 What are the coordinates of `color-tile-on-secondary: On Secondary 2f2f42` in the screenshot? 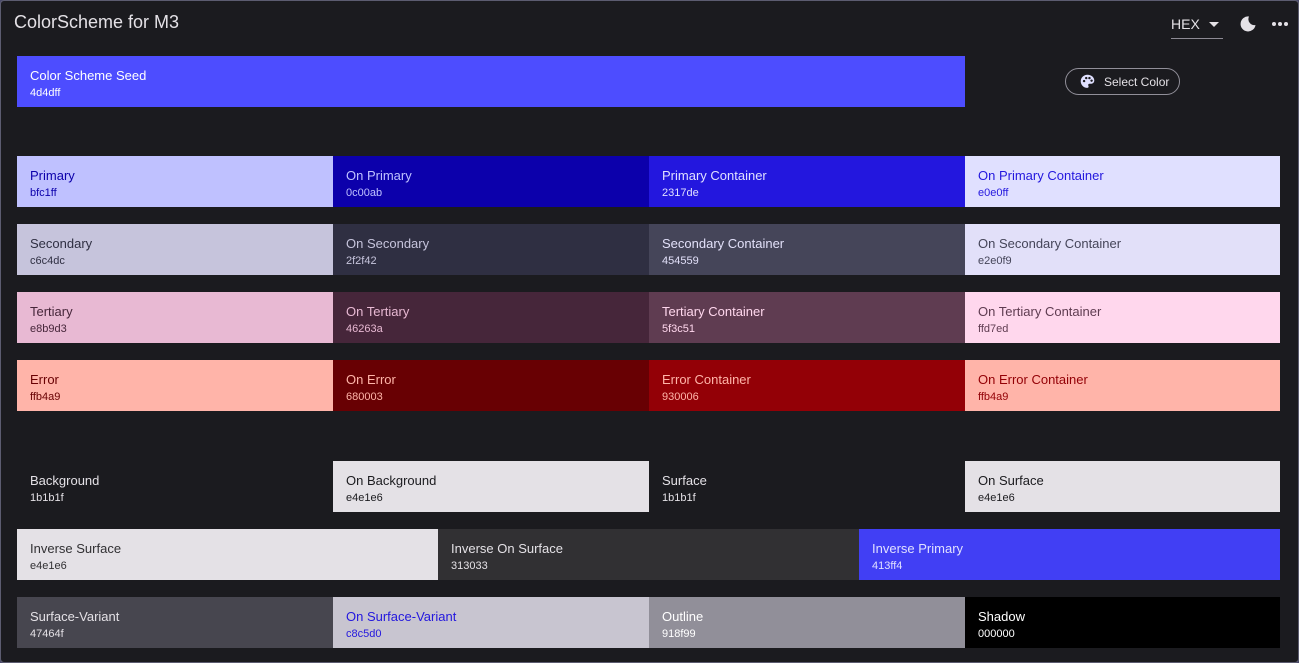 It's located at (491, 249).